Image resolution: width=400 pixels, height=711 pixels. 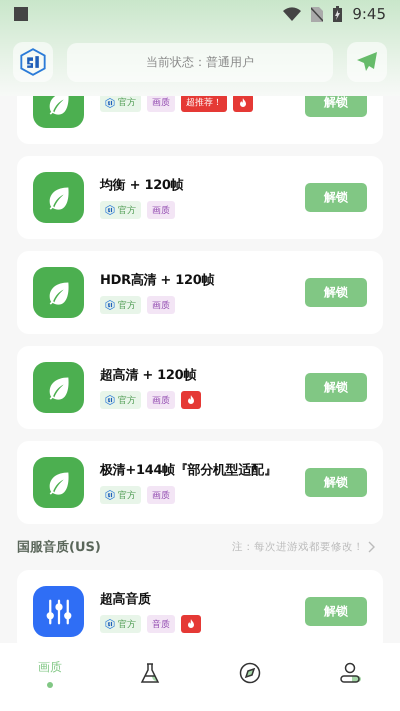 I want to click on sliders-icon, so click(x=59, y=611).